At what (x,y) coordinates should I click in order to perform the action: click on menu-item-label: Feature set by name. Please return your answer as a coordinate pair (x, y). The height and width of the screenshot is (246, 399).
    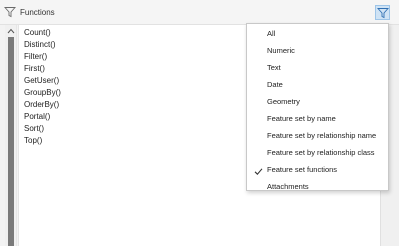
    Looking at the image, I should click on (301, 118).